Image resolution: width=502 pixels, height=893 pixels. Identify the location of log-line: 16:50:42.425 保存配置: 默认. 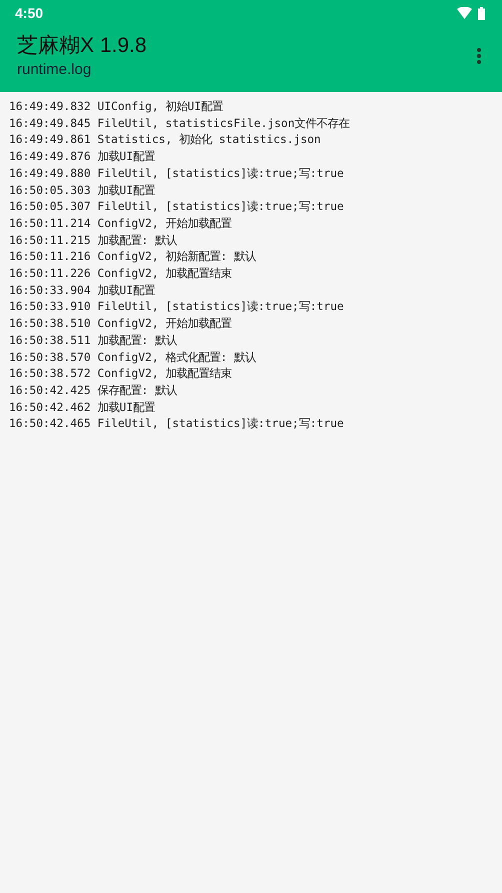
(93, 390).